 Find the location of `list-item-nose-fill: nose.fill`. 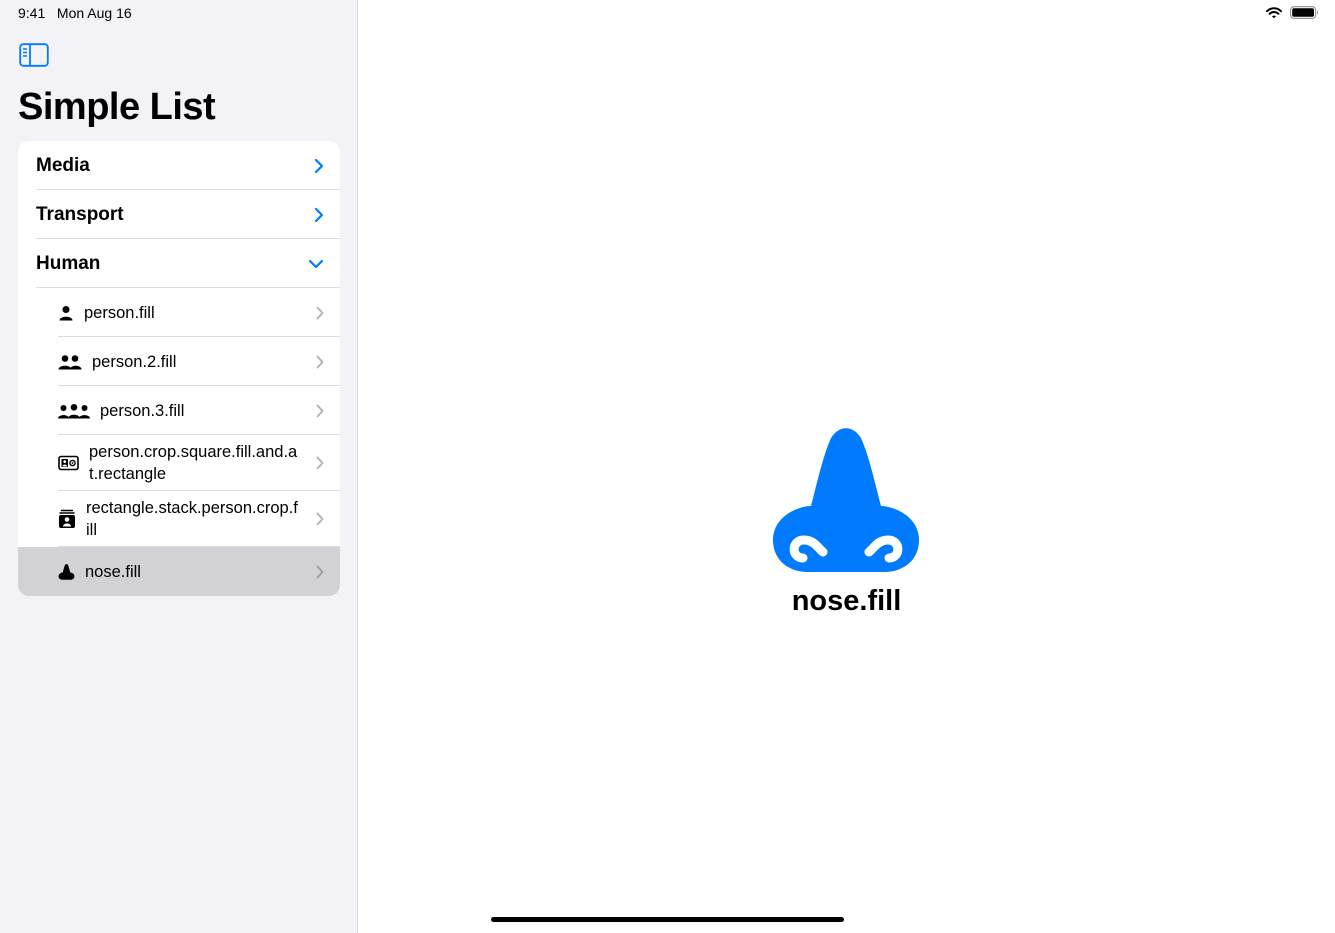

list-item-nose-fill: nose.fill is located at coordinates (179, 571).